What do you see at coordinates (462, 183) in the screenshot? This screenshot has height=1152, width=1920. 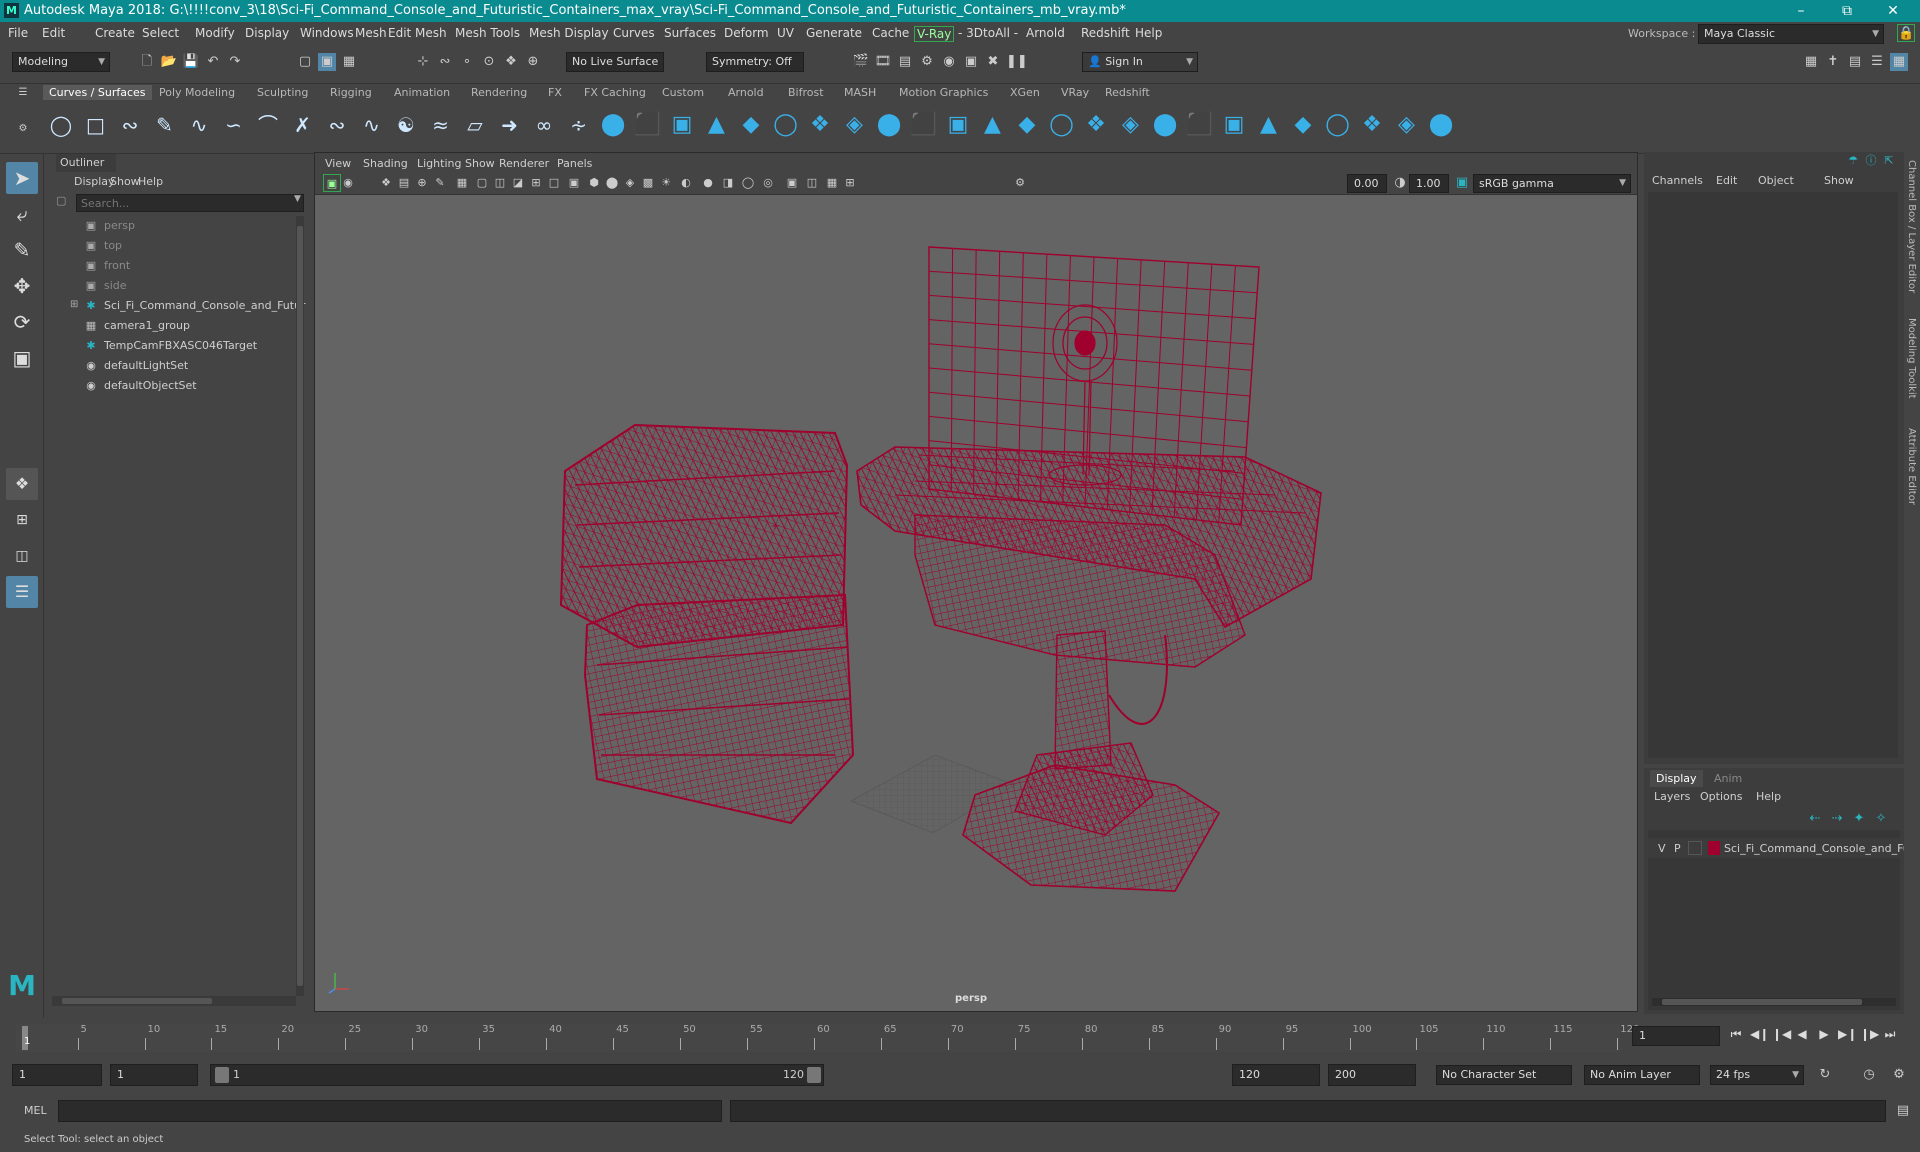 I see `grid-toggle-icon: ▦` at bounding box center [462, 183].